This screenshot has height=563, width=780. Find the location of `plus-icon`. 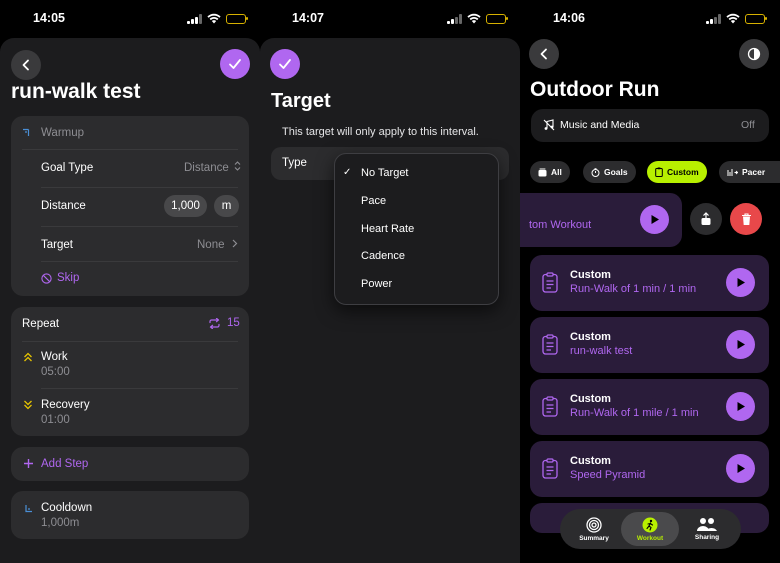

plus-icon is located at coordinates (28, 463).